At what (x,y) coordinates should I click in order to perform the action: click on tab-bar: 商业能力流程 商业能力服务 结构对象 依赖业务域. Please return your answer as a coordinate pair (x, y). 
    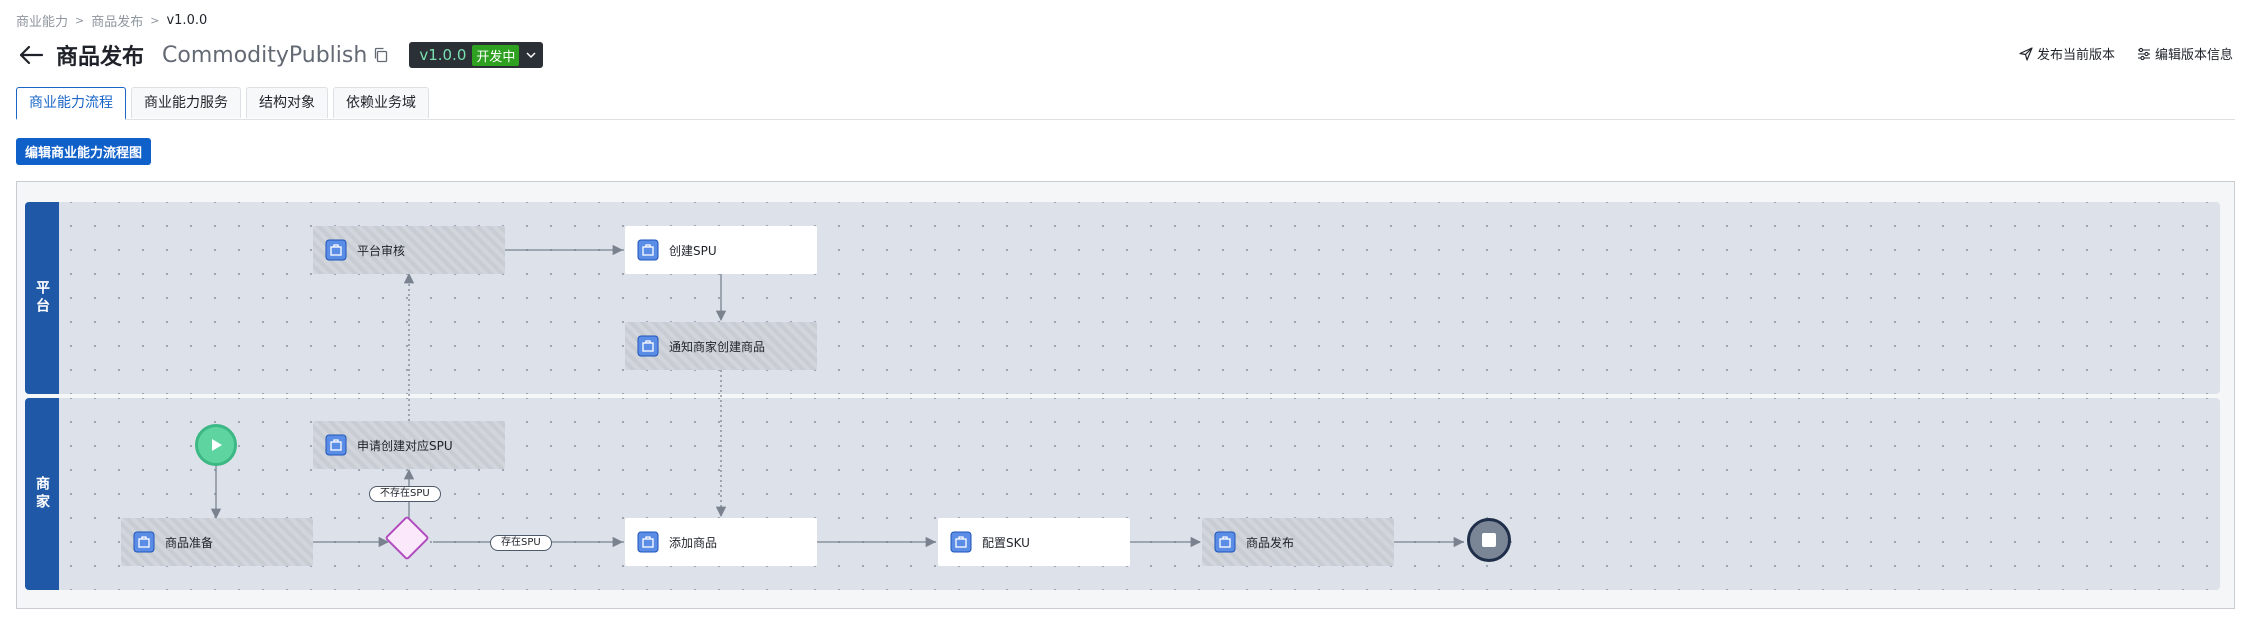
    Looking at the image, I should click on (1125, 103).